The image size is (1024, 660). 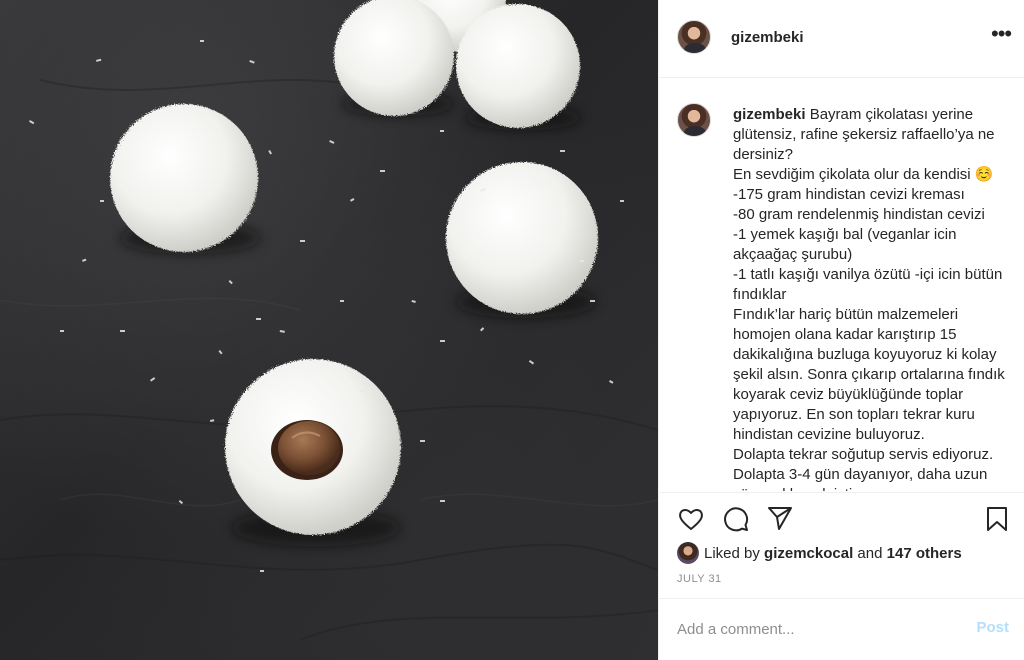 I want to click on likes-prefix: Liked by, so click(x=734, y=553).